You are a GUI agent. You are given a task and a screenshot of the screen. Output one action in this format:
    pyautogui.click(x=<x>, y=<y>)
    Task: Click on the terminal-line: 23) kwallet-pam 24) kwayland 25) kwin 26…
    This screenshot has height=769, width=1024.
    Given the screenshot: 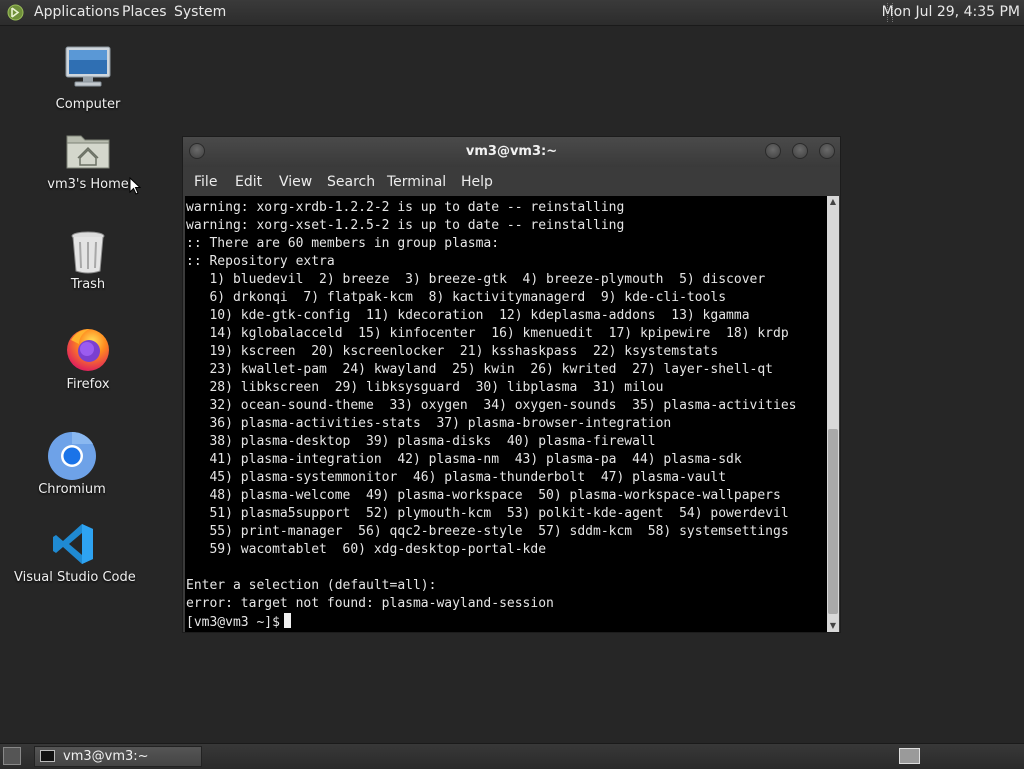 What is the action you would take?
    pyautogui.click(x=479, y=369)
    